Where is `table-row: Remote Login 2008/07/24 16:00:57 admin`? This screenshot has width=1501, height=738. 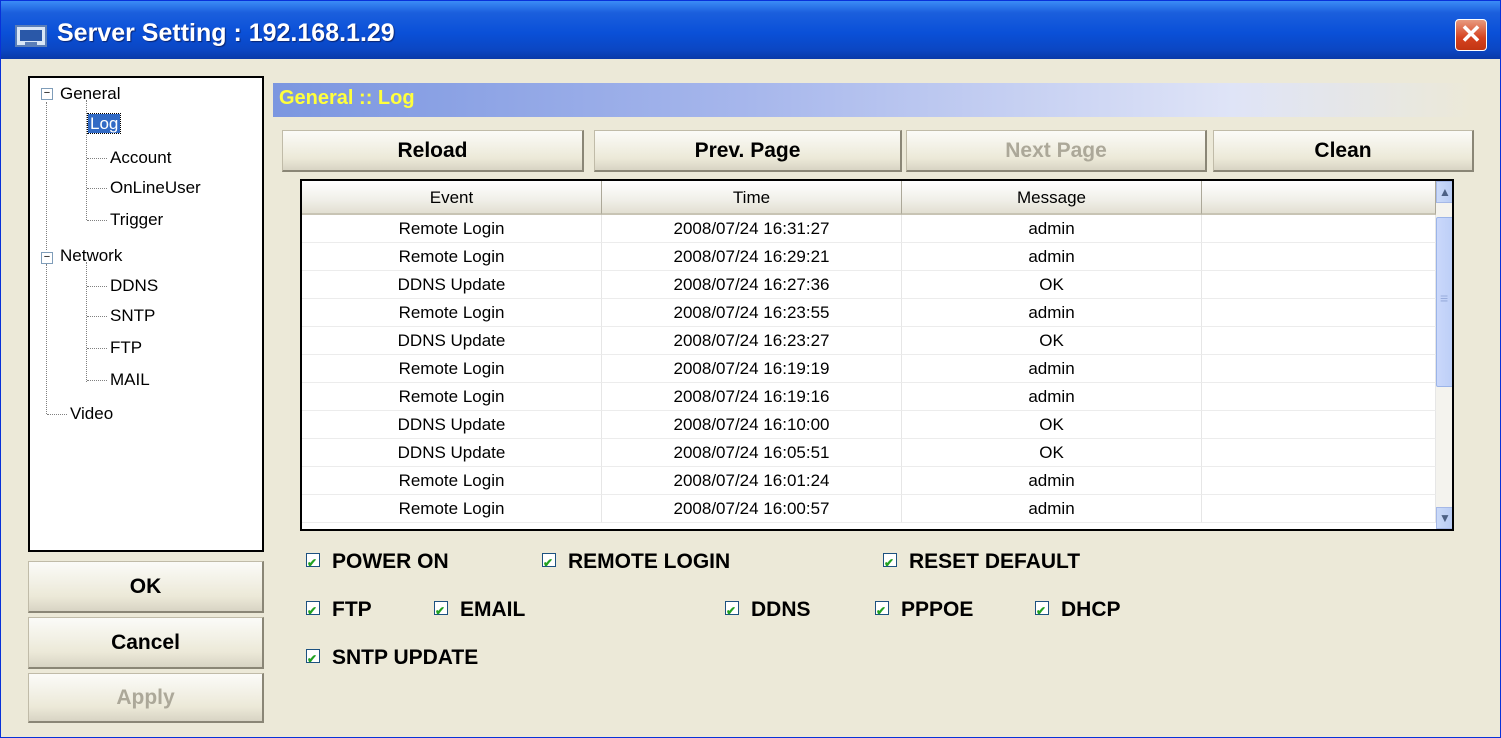
table-row: Remote Login 2008/07/24 16:00:57 admin is located at coordinates (869, 509).